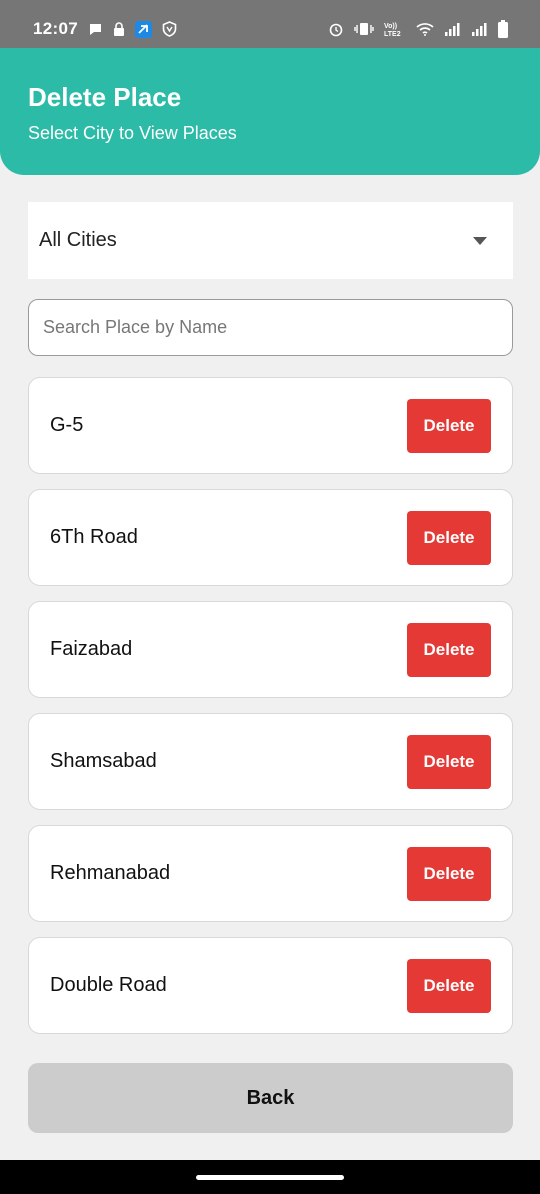 Image resolution: width=540 pixels, height=1194 pixels. I want to click on lock-icon, so click(119, 29).